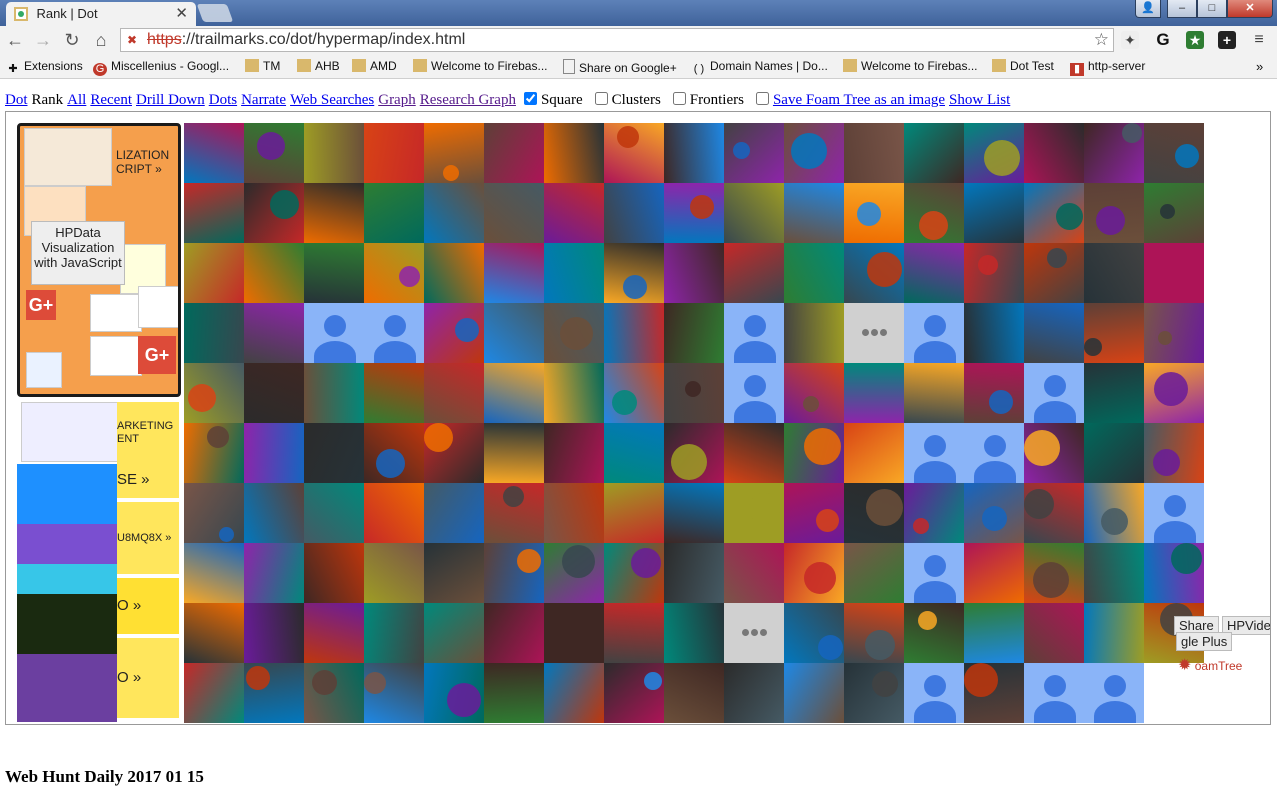 Image resolution: width=1277 pixels, height=797 pixels. I want to click on bookmark-item: ▮ http-server, so click(1107, 67).